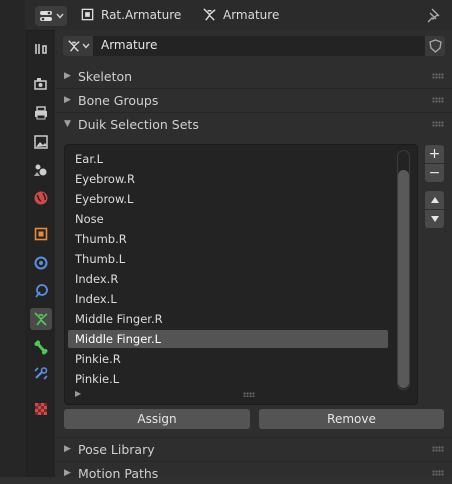  What do you see at coordinates (105, 76) in the screenshot?
I see `panel-skeleton-label: Skeleton` at bounding box center [105, 76].